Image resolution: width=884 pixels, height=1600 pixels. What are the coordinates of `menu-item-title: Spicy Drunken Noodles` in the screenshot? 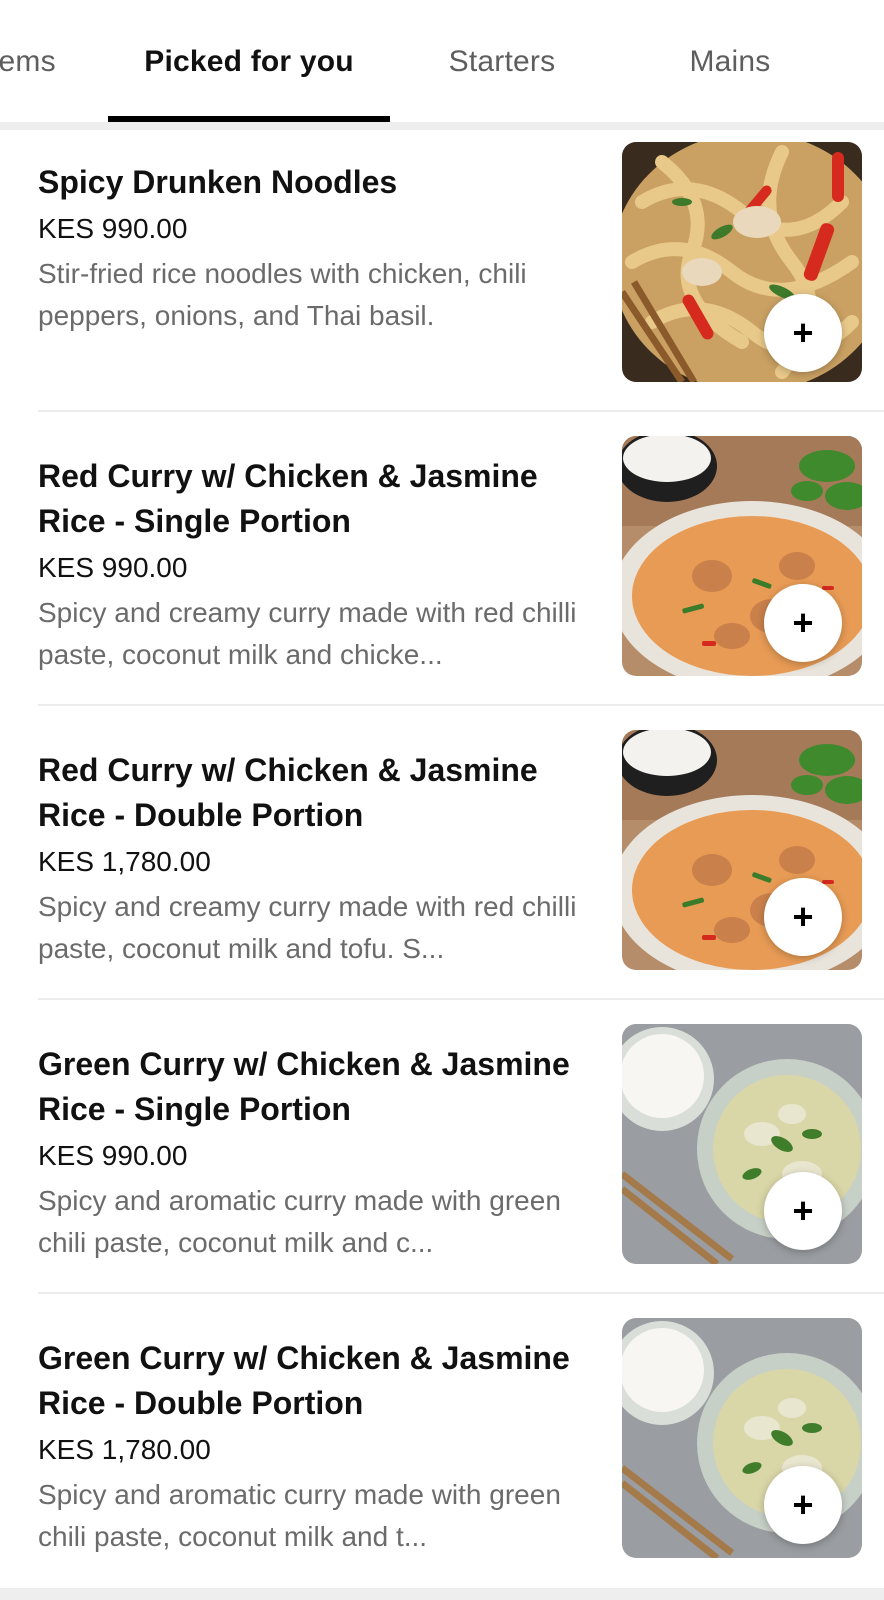 It's located at (218, 182).